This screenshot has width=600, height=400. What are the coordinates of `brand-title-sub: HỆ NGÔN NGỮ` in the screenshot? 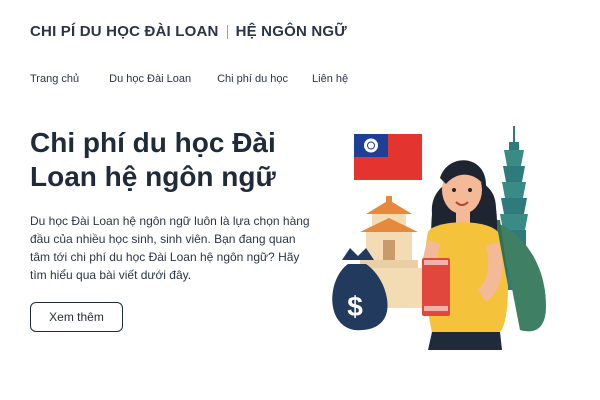 It's located at (291, 31).